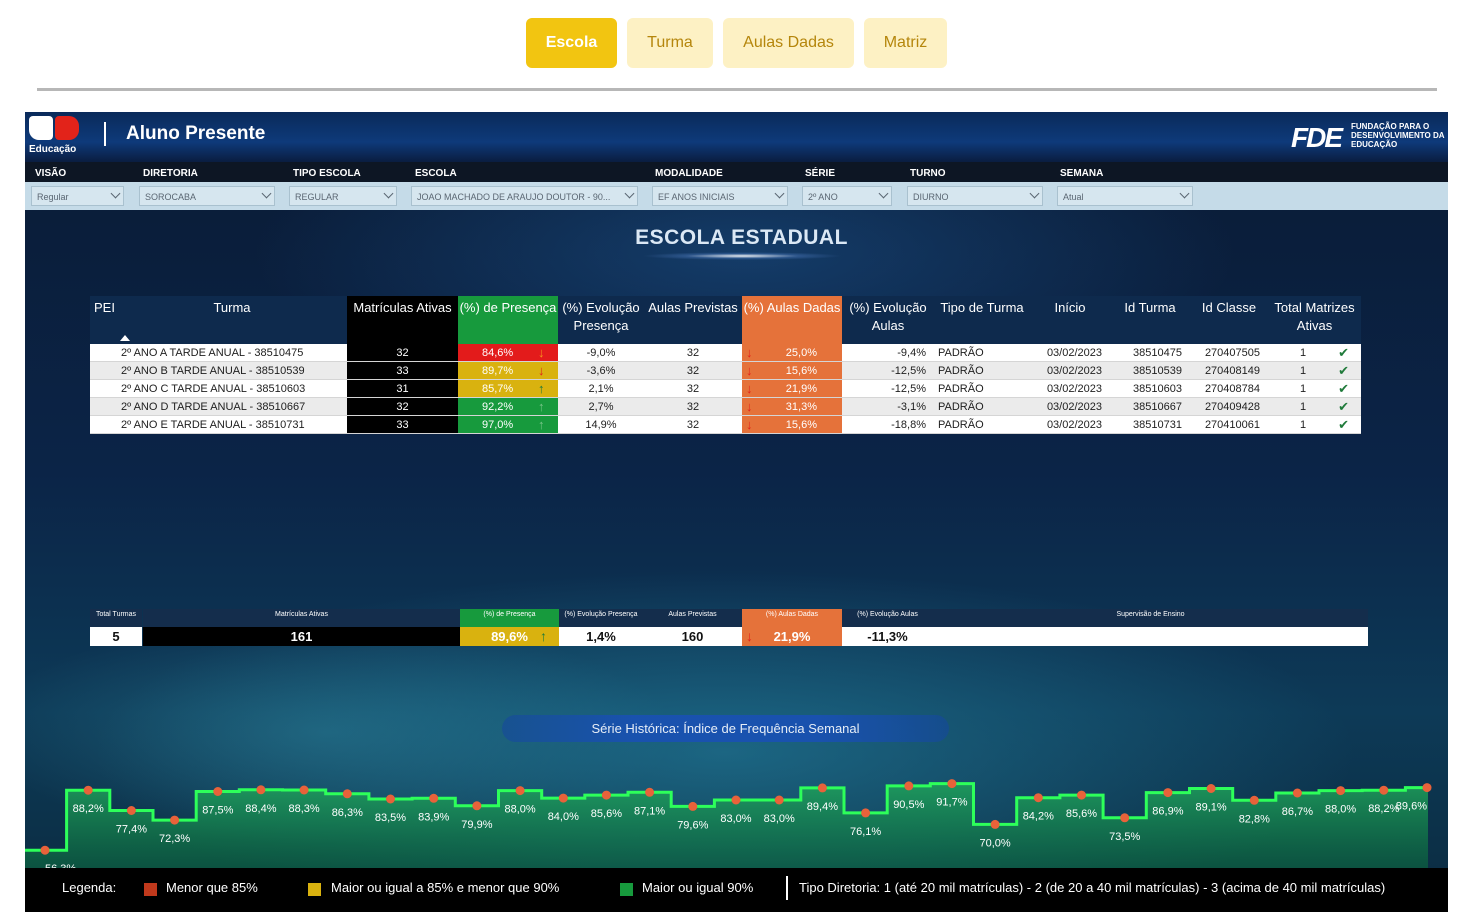 Image resolution: width=1475 pixels, height=912 pixels. Describe the element at coordinates (1125, 196) in the screenshot. I see `filter-semana-select: Atual` at that location.